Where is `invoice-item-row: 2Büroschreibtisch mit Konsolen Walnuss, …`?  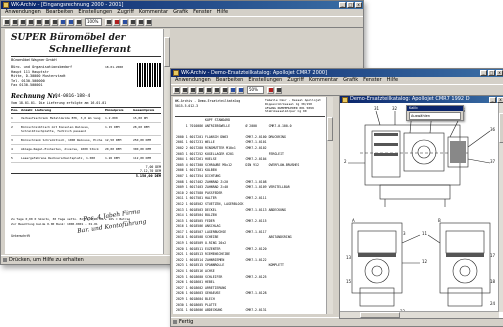 invoice-item-row: 2Büroschreibtisch mit Konsolen Walnuss, … is located at coordinates (86, 129).